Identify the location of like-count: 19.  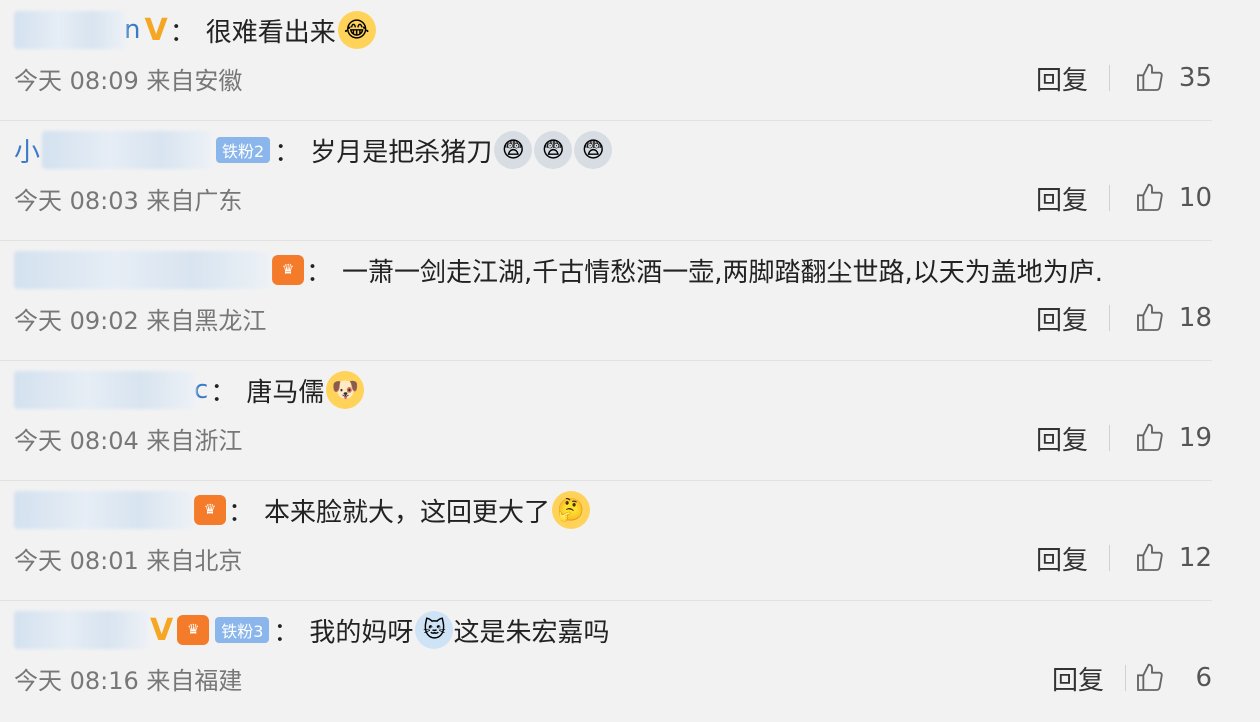
(1195, 438).